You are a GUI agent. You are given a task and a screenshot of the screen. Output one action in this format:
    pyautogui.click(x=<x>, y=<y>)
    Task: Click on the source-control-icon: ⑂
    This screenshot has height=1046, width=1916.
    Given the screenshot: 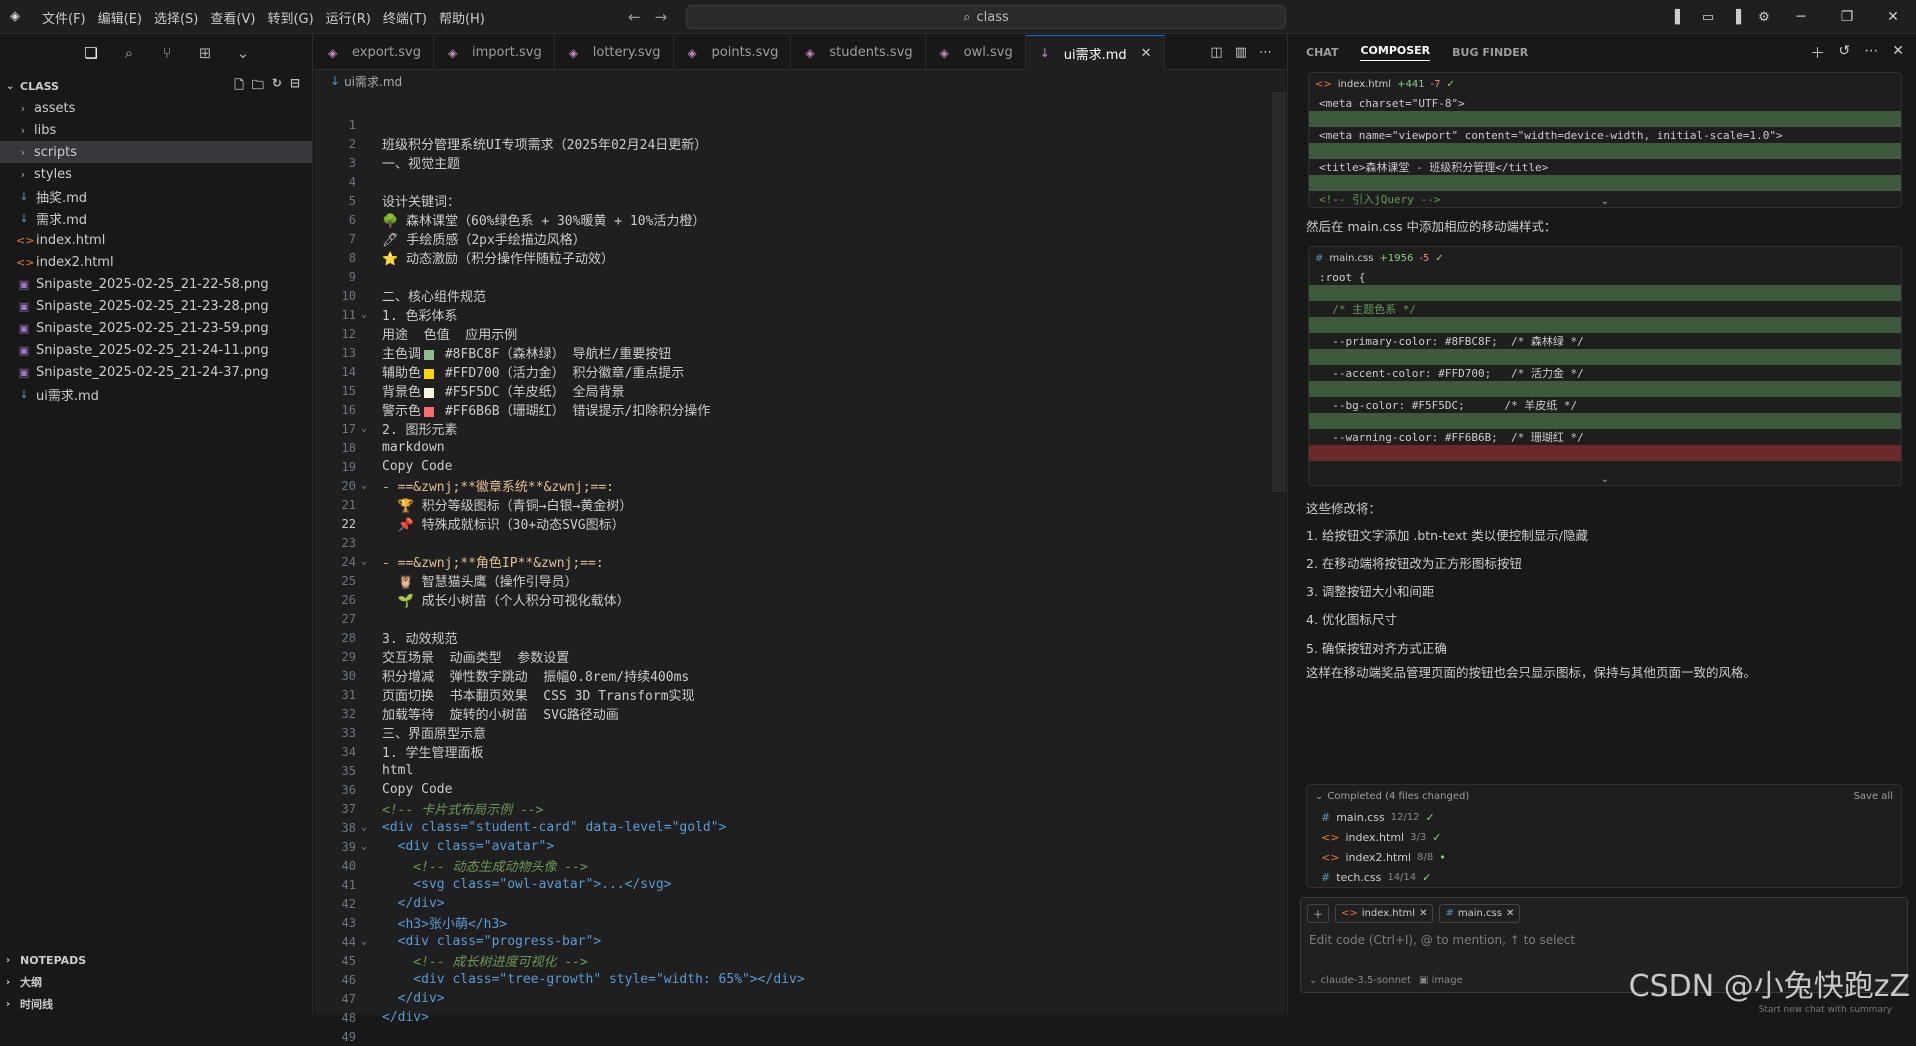 What is the action you would take?
    pyautogui.click(x=167, y=53)
    